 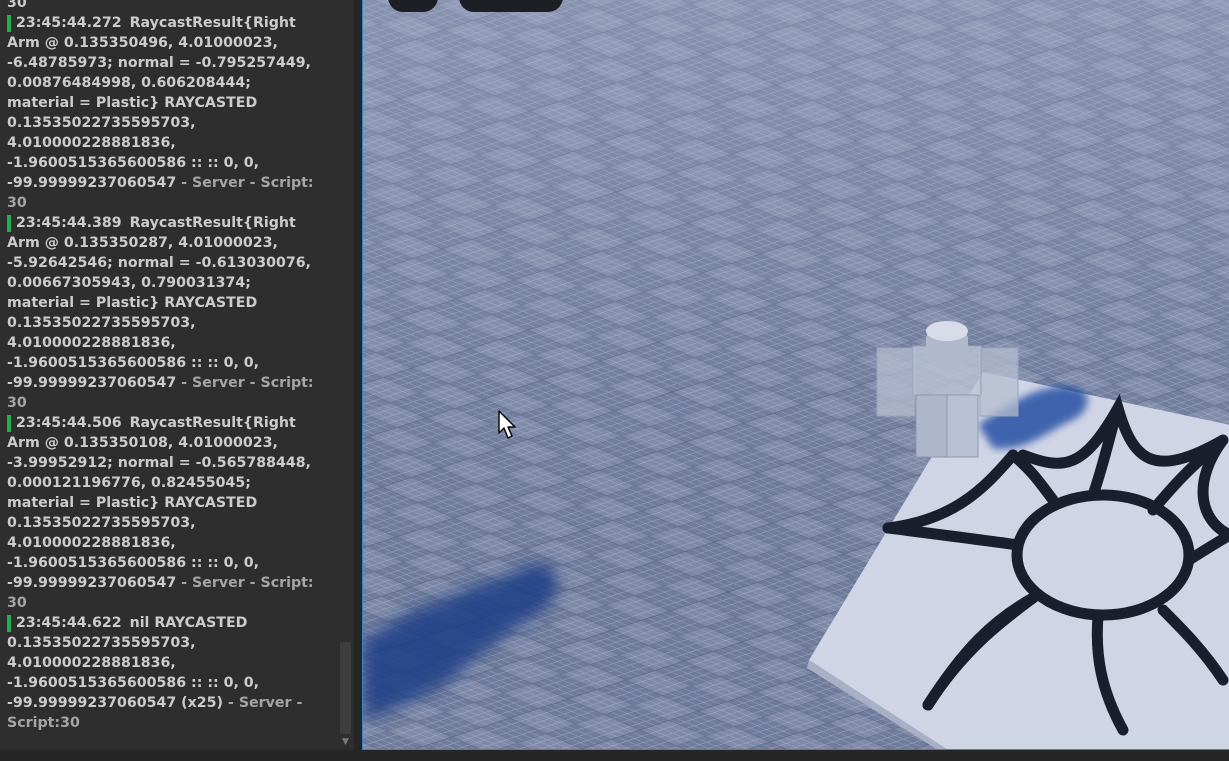 I want to click on message-line: 23:45:44.506 RaycastResult{Right, so click(x=172, y=423).